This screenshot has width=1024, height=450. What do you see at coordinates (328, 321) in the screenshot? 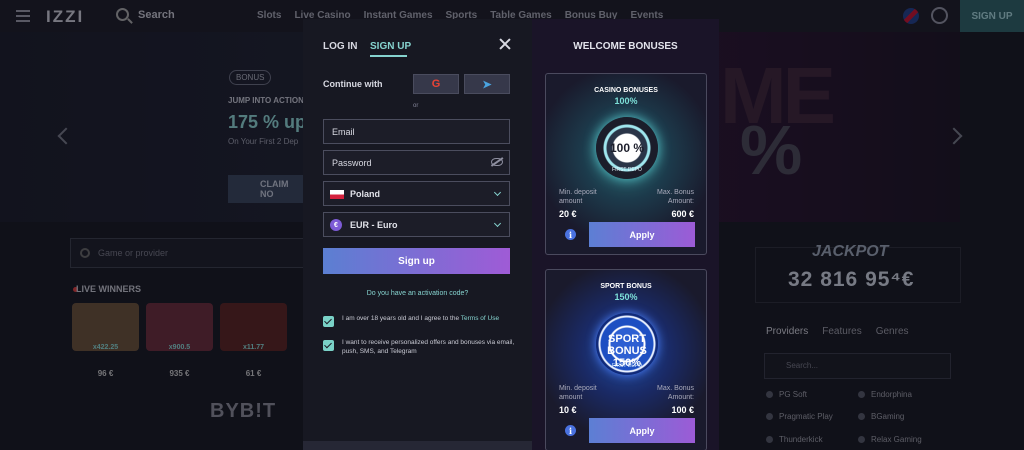
I see `age-terms-checkbox` at bounding box center [328, 321].